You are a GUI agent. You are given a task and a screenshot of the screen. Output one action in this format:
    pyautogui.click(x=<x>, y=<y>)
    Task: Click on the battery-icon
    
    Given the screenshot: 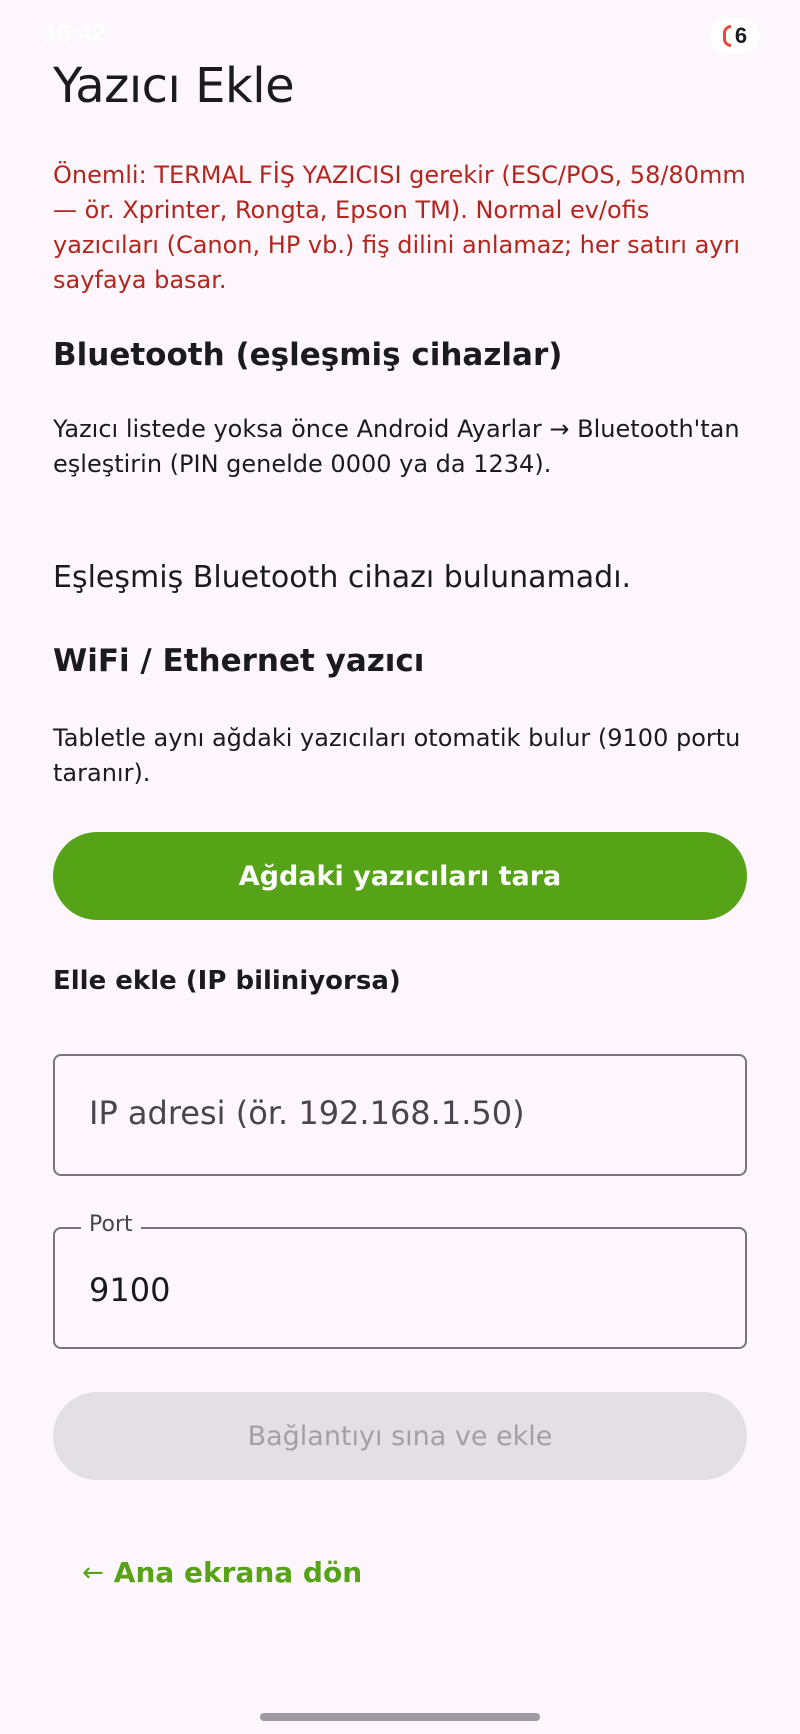 What is the action you would take?
    pyautogui.click(x=726, y=36)
    